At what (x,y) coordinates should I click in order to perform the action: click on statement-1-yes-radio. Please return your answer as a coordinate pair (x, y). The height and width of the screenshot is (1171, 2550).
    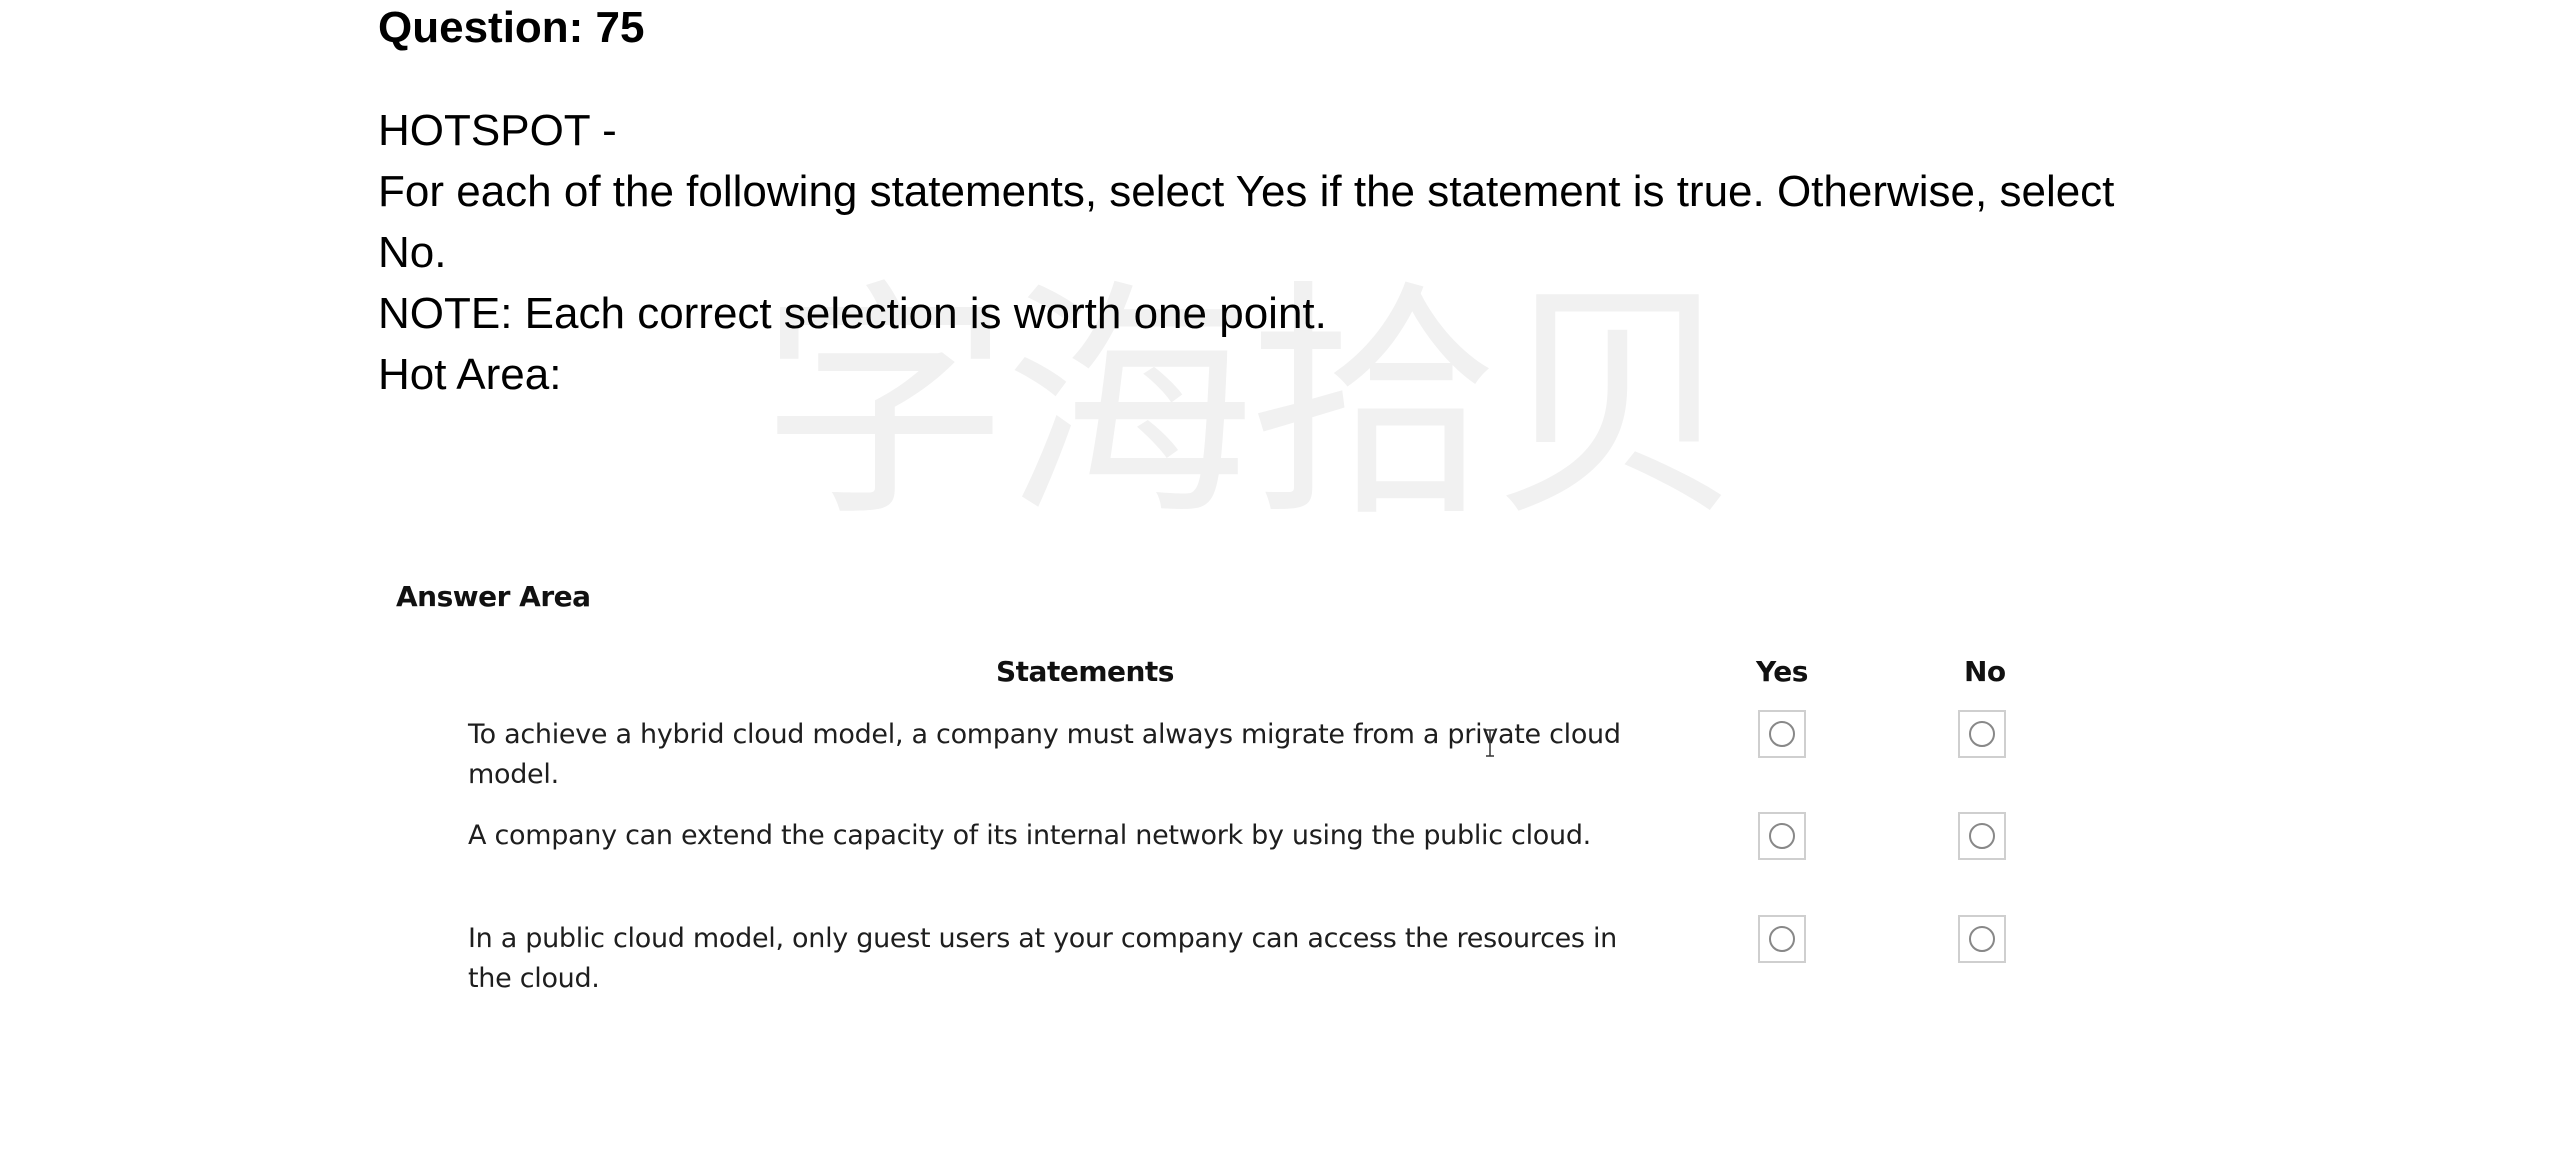
    Looking at the image, I should click on (1782, 734).